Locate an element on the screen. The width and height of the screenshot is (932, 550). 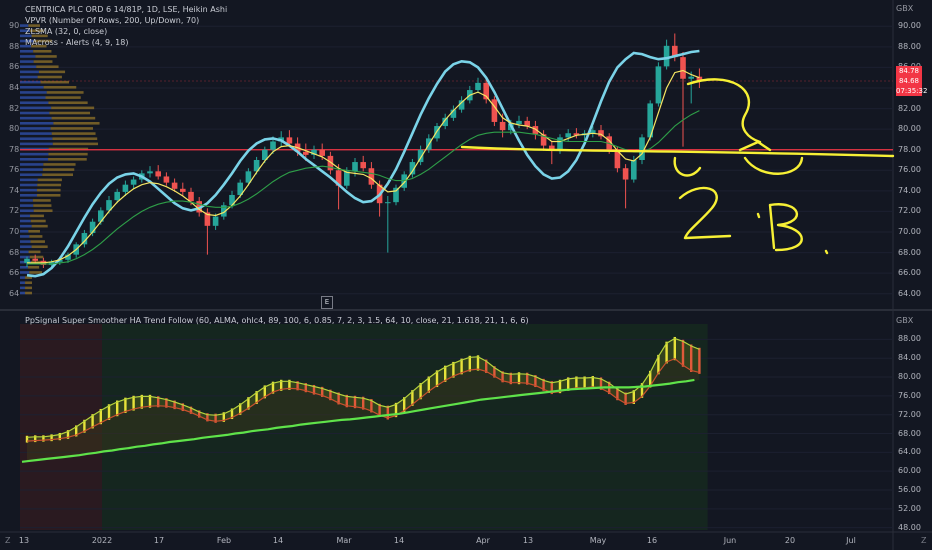
price-axis-tick: 76.00 is located at coordinates (909, 170).